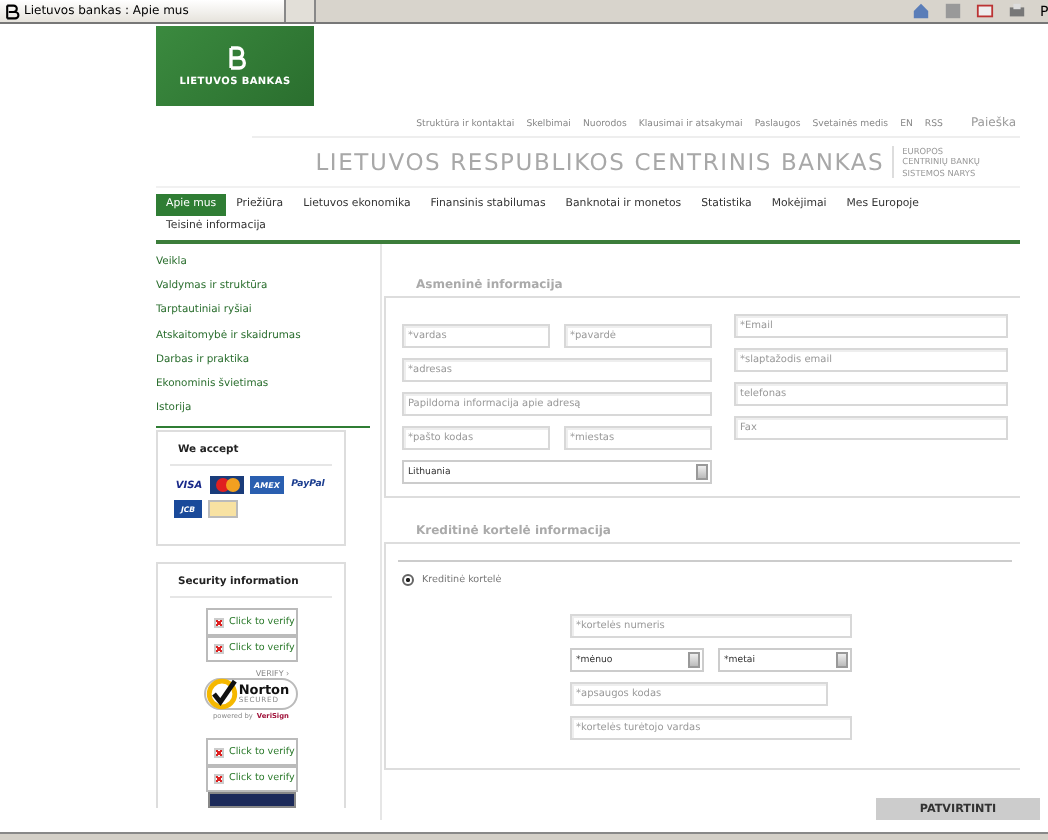  Describe the element at coordinates (222, 694) in the screenshot. I see `checkmark-icon` at that location.